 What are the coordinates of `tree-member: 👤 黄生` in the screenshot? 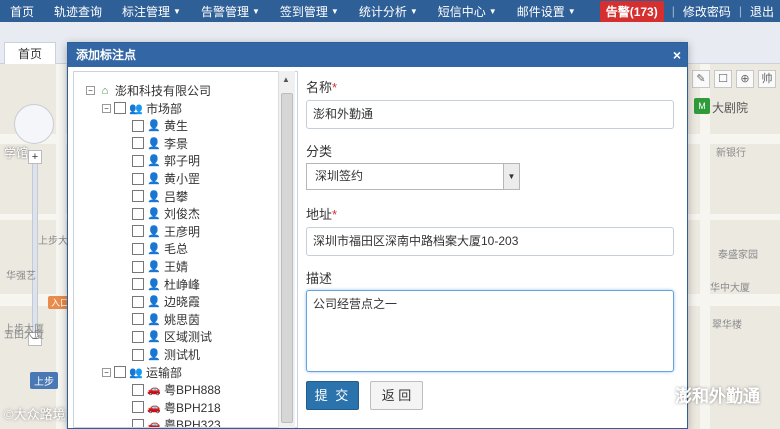 It's located at (160, 125).